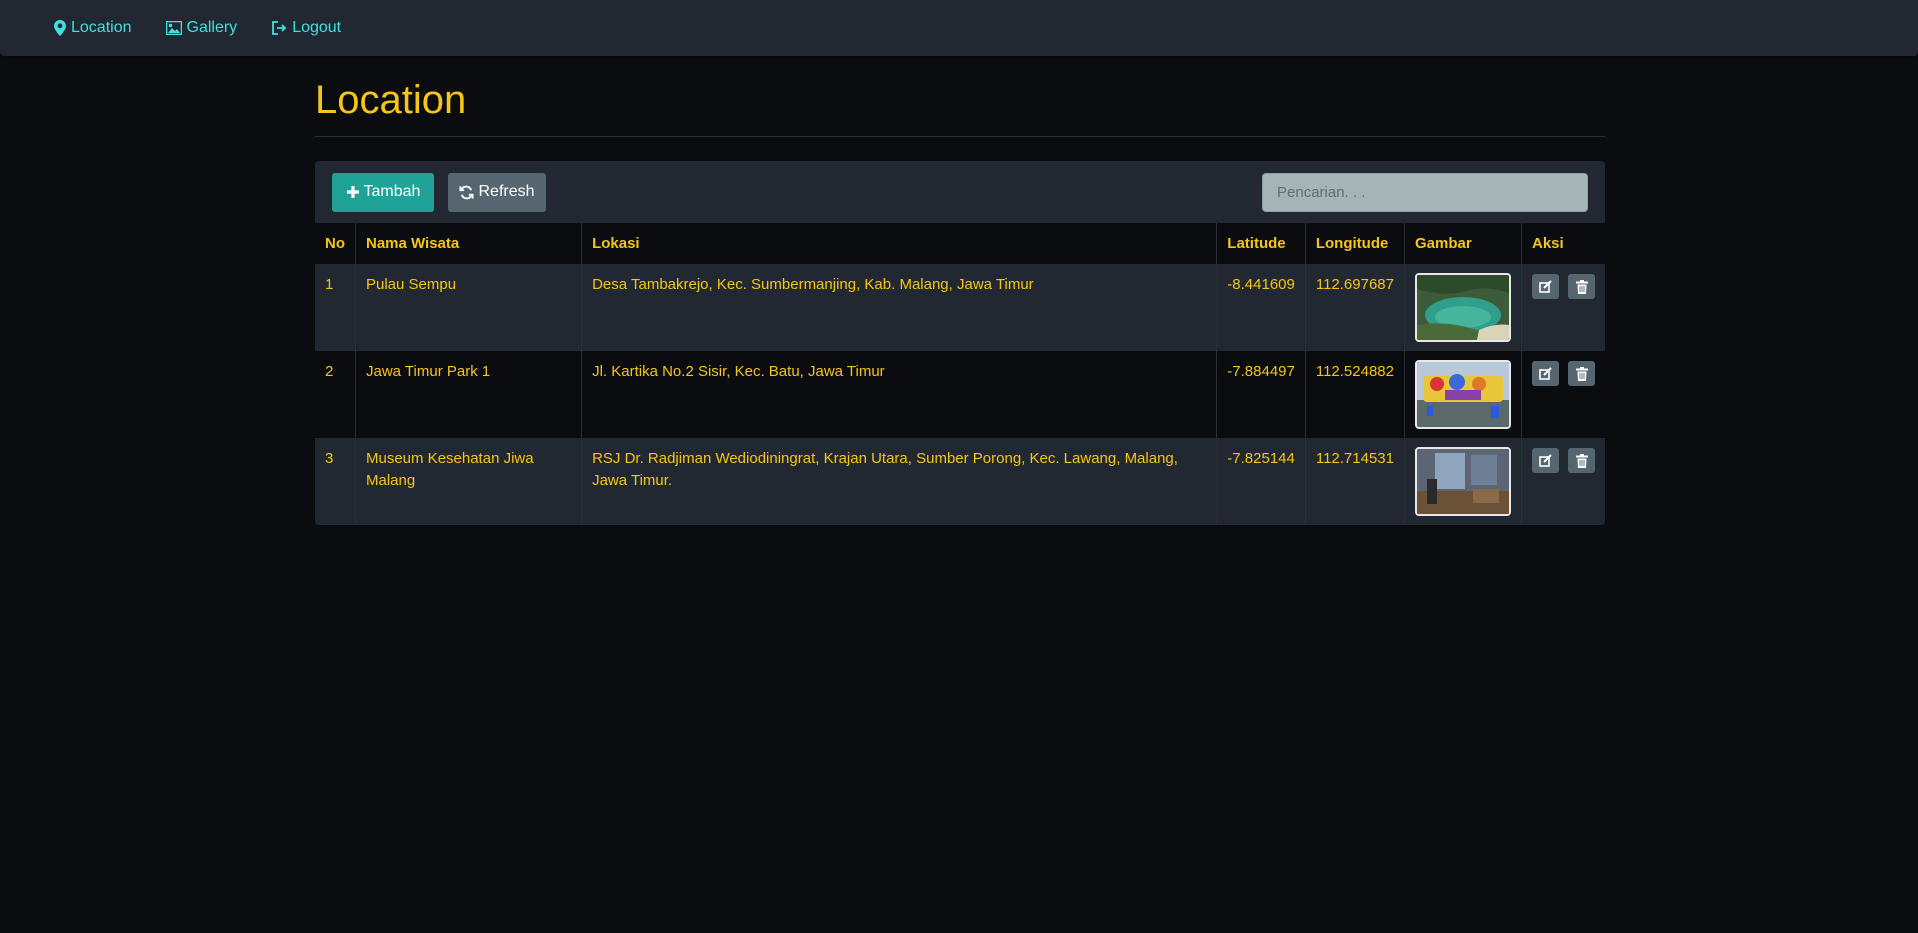  What do you see at coordinates (468, 481) in the screenshot?
I see `cell-name: Museum Kesehatan Jiwa Malang` at bounding box center [468, 481].